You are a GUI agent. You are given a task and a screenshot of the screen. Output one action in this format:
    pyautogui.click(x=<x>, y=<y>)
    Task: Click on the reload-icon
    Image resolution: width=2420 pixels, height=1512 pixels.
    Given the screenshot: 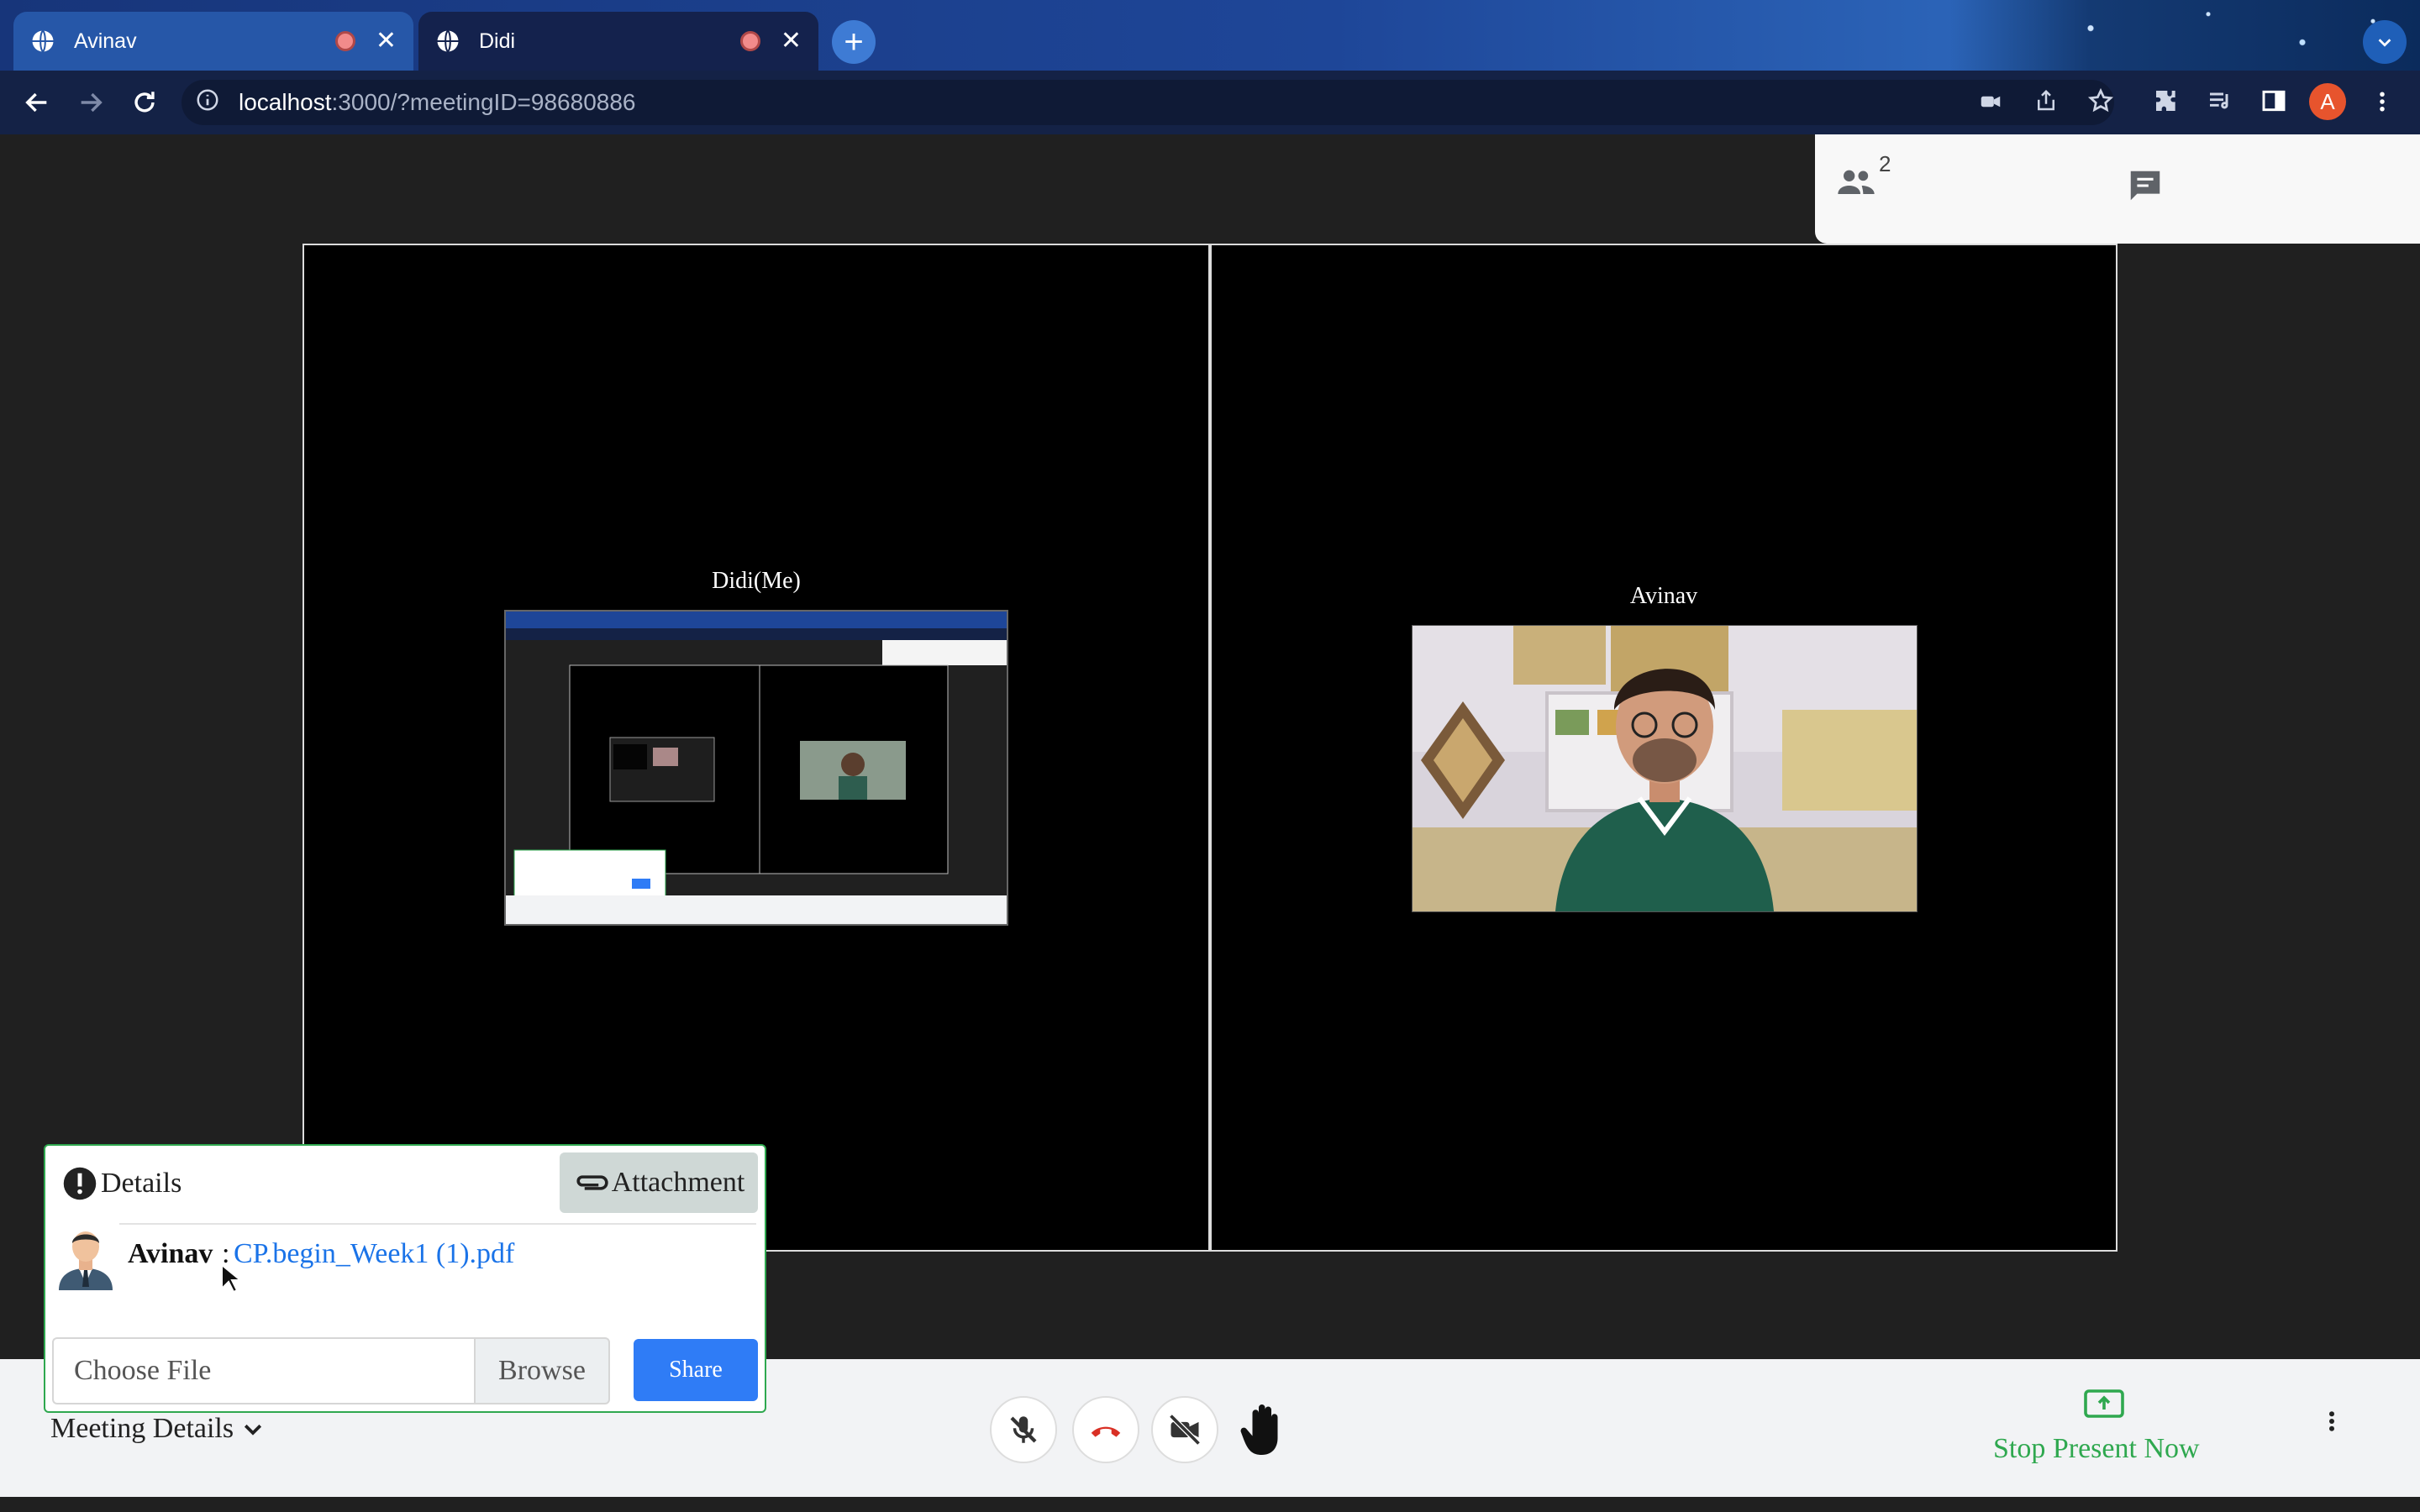 What is the action you would take?
    pyautogui.click(x=144, y=102)
    